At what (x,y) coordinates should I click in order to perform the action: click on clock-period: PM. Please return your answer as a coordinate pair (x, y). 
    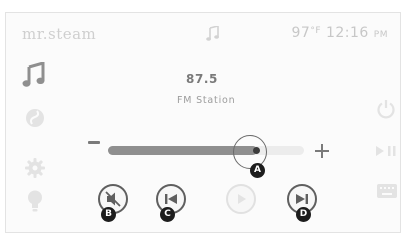
    Looking at the image, I should click on (380, 35).